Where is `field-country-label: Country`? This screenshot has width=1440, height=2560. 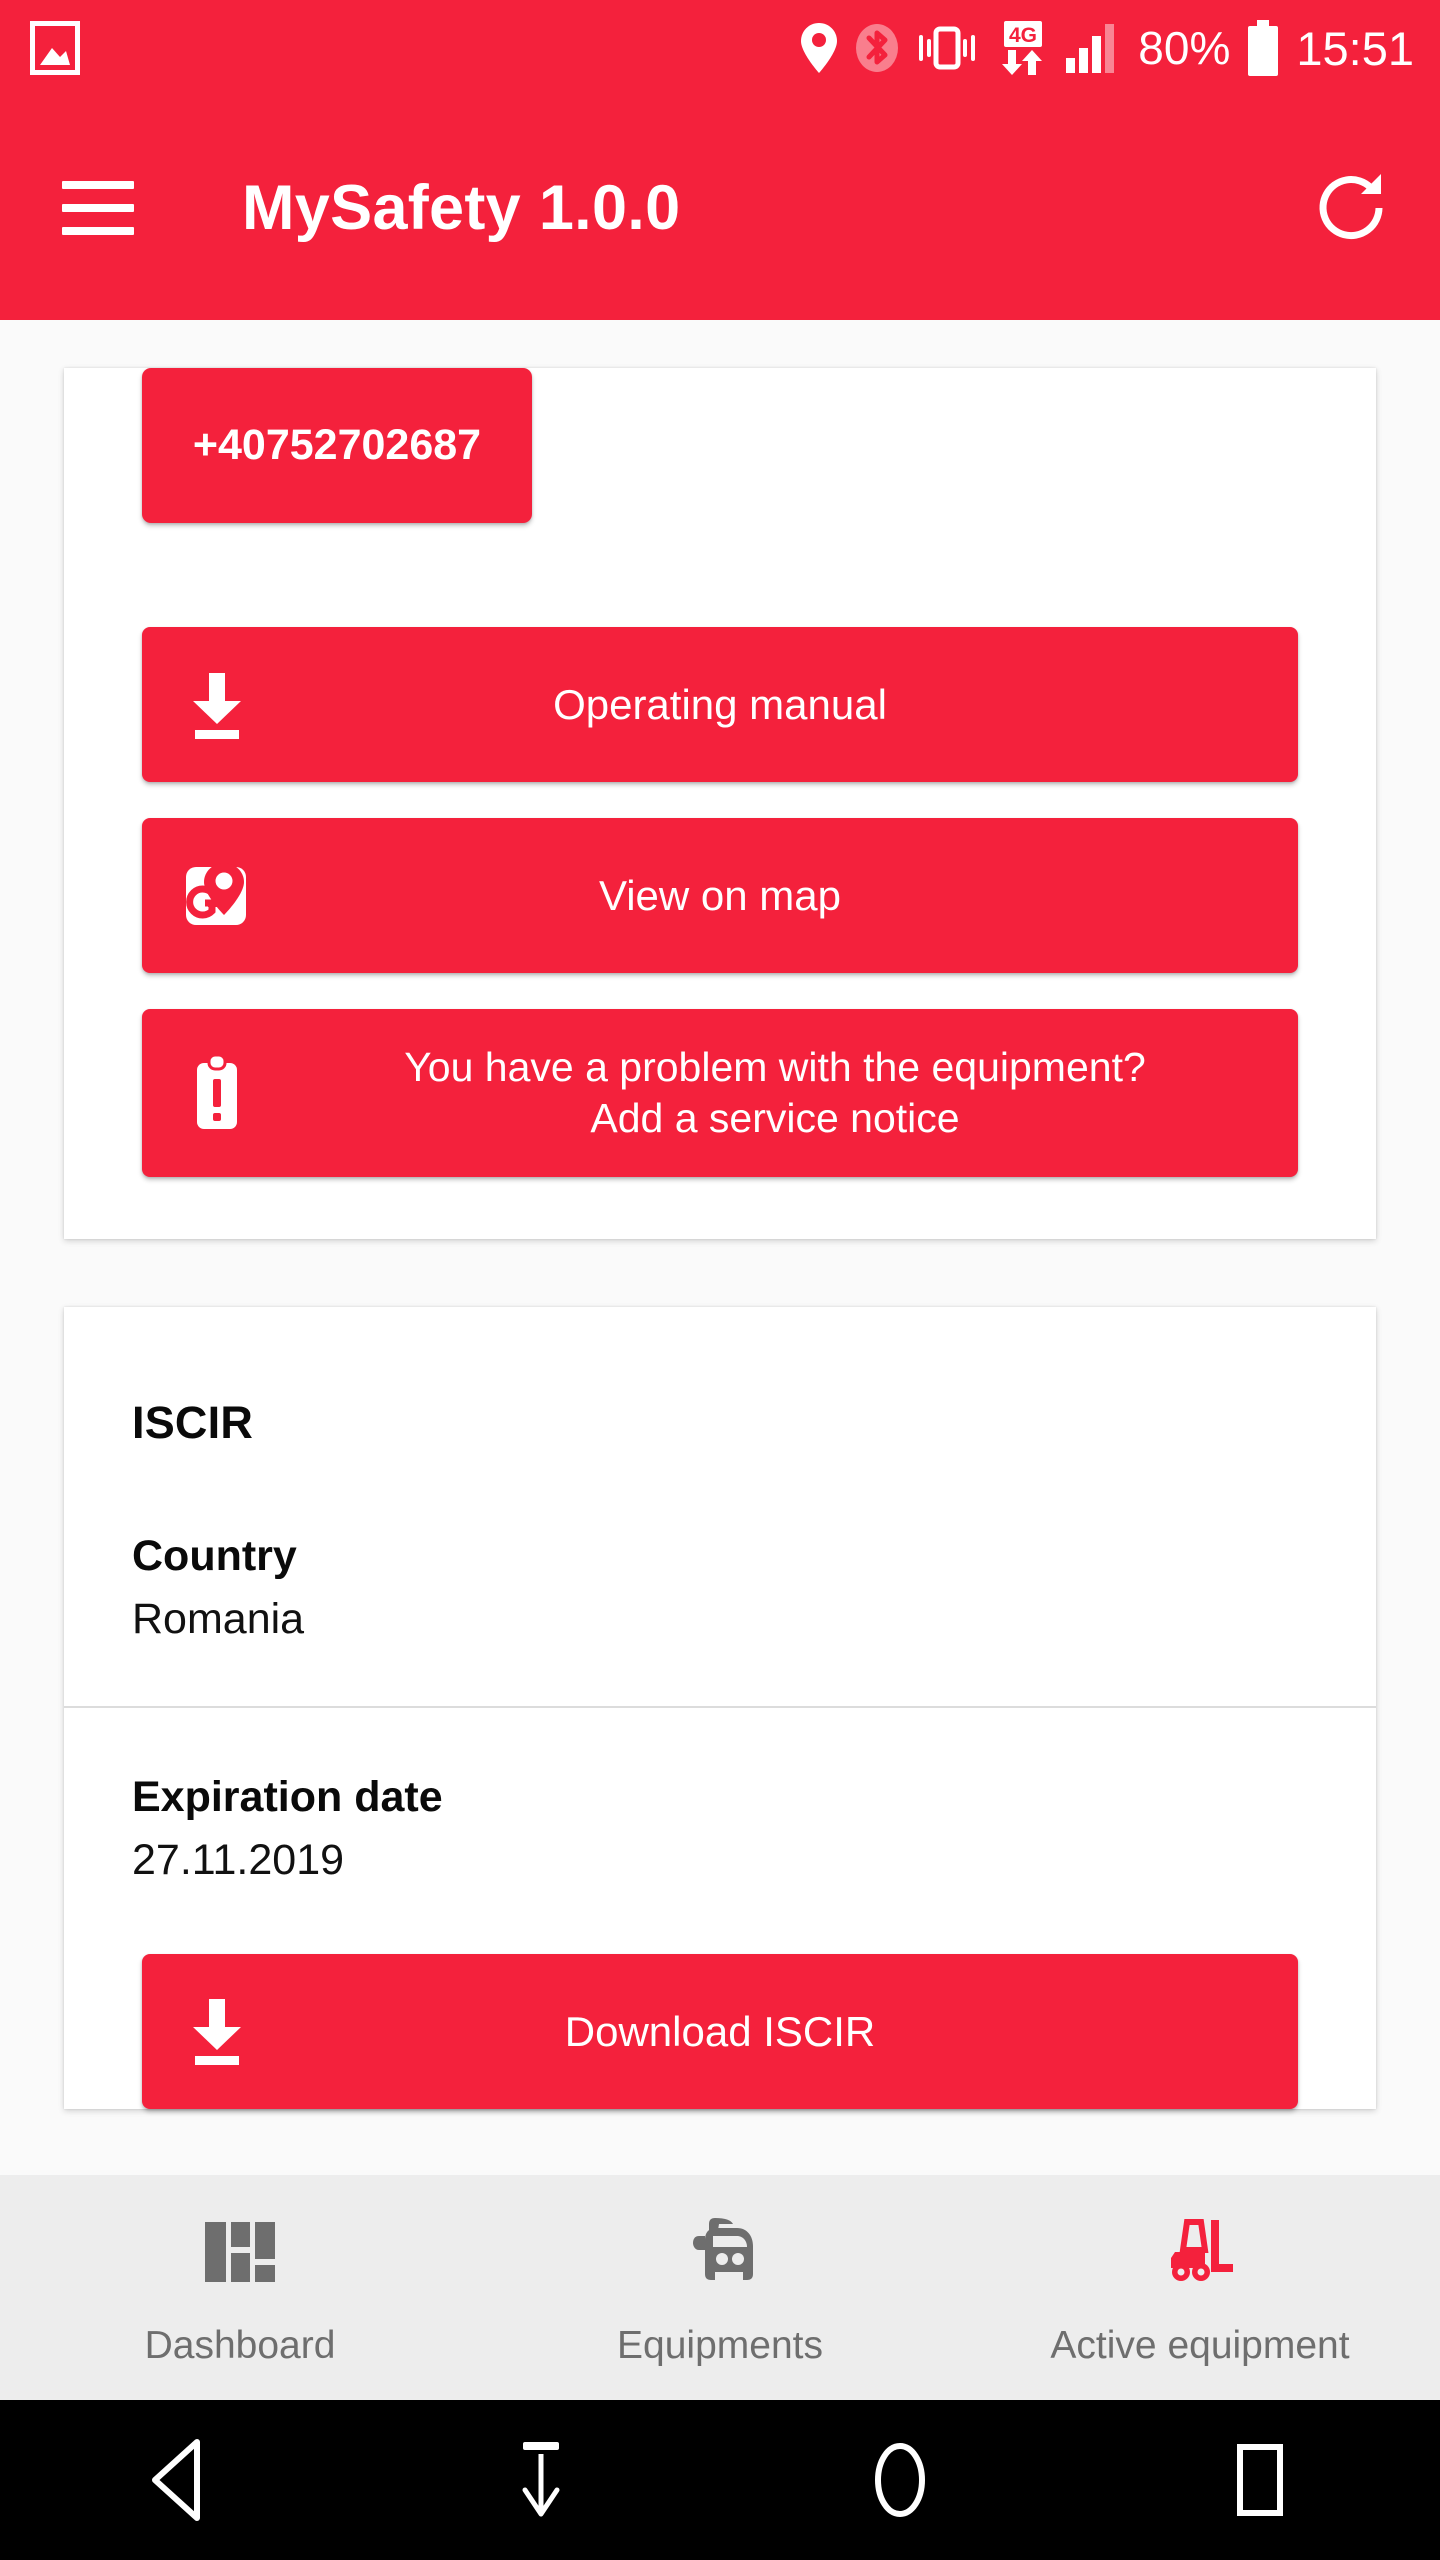
field-country-label: Country is located at coordinates (214, 1556).